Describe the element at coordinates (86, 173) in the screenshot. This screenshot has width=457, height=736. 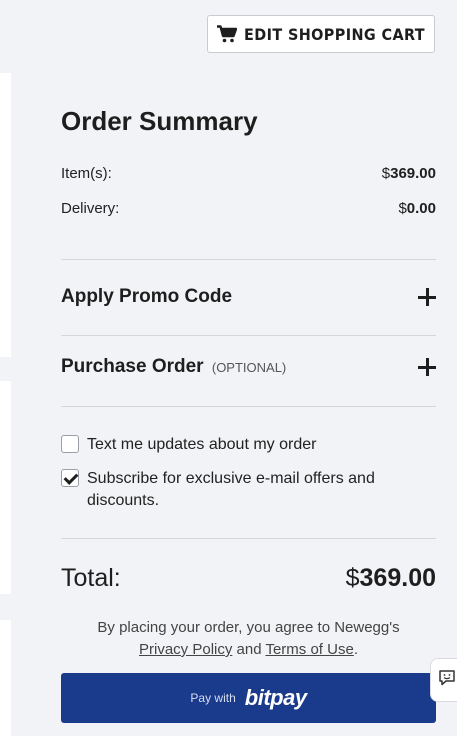
I see `items-label: Item(s):` at that location.